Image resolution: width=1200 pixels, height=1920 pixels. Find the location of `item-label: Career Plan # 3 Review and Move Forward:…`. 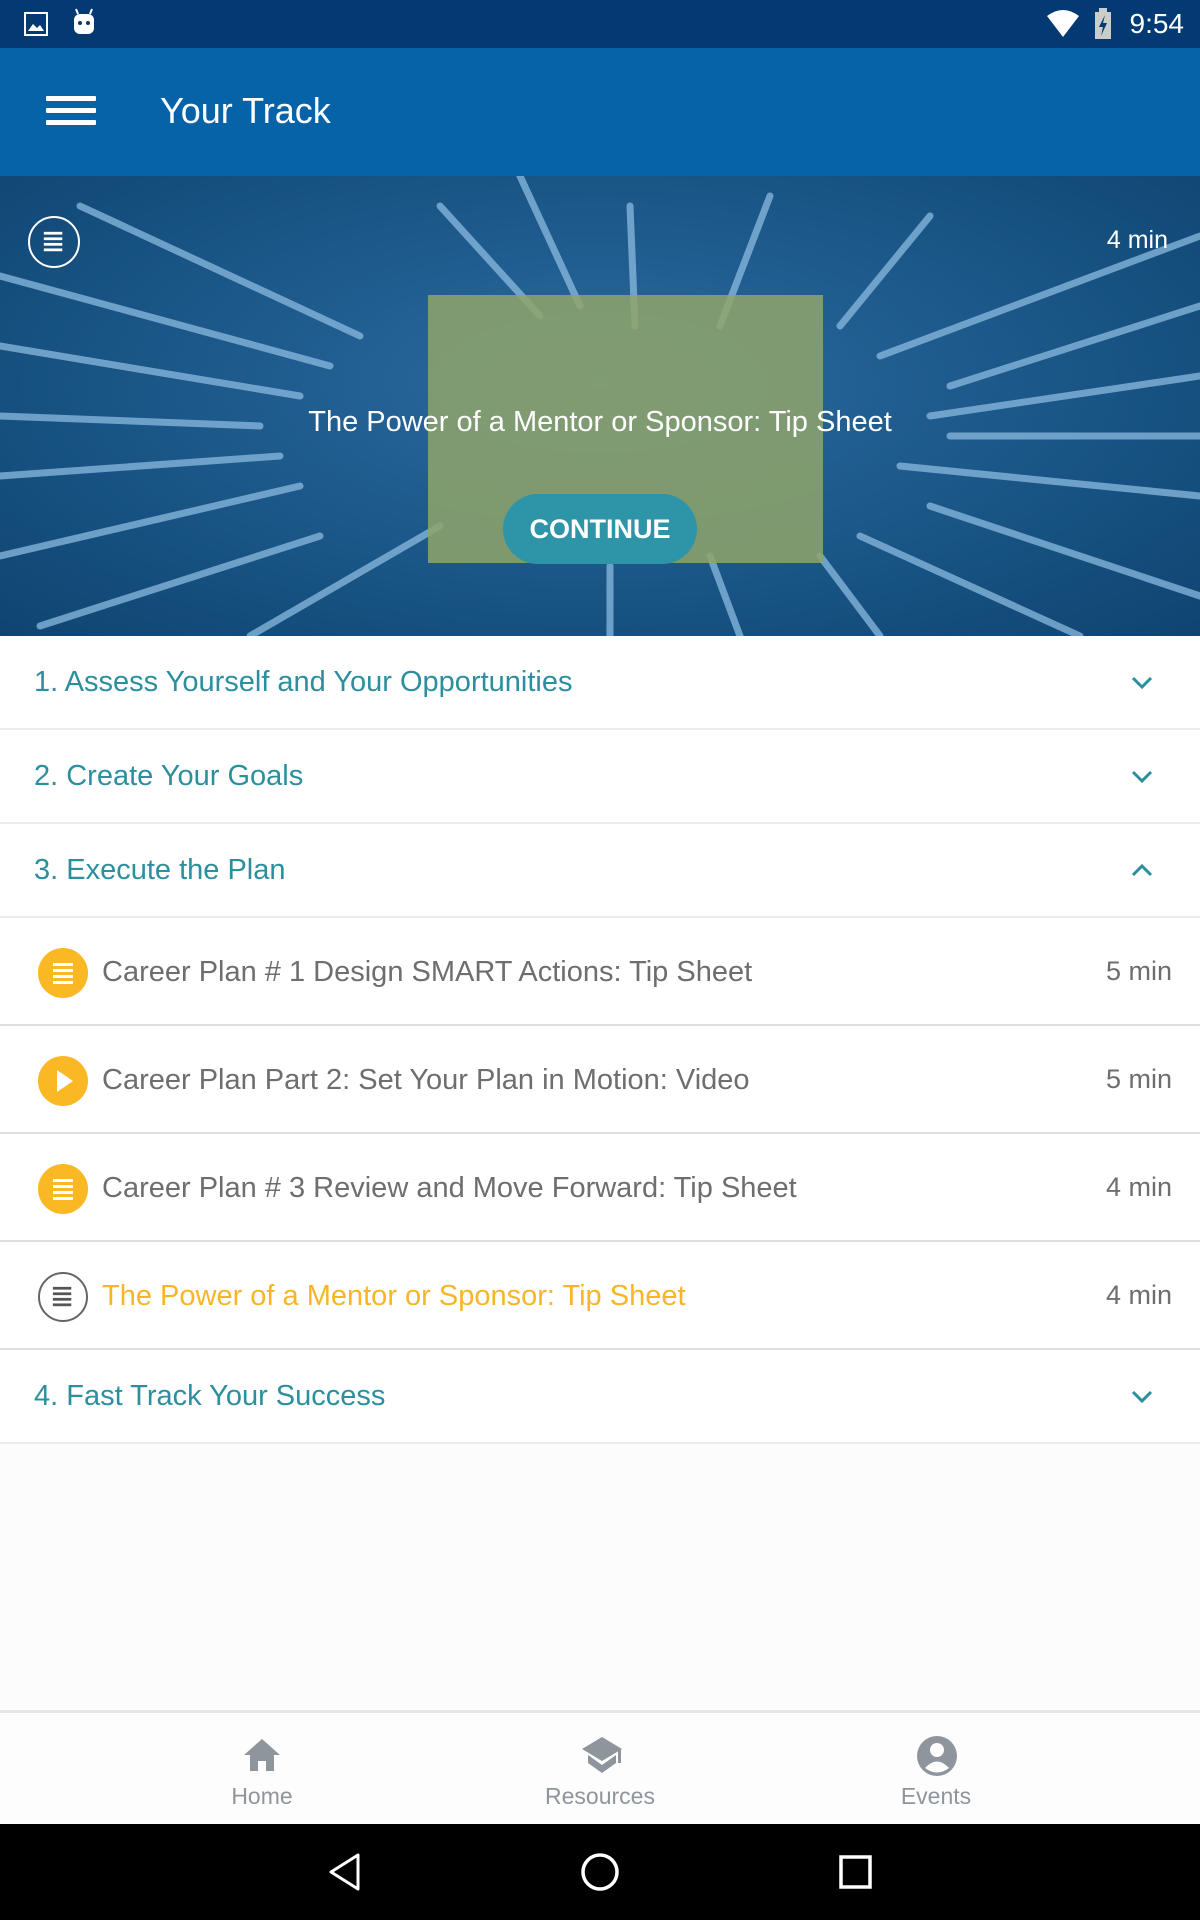

item-label: Career Plan # 3 Review and Move Forward:… is located at coordinates (449, 1188).